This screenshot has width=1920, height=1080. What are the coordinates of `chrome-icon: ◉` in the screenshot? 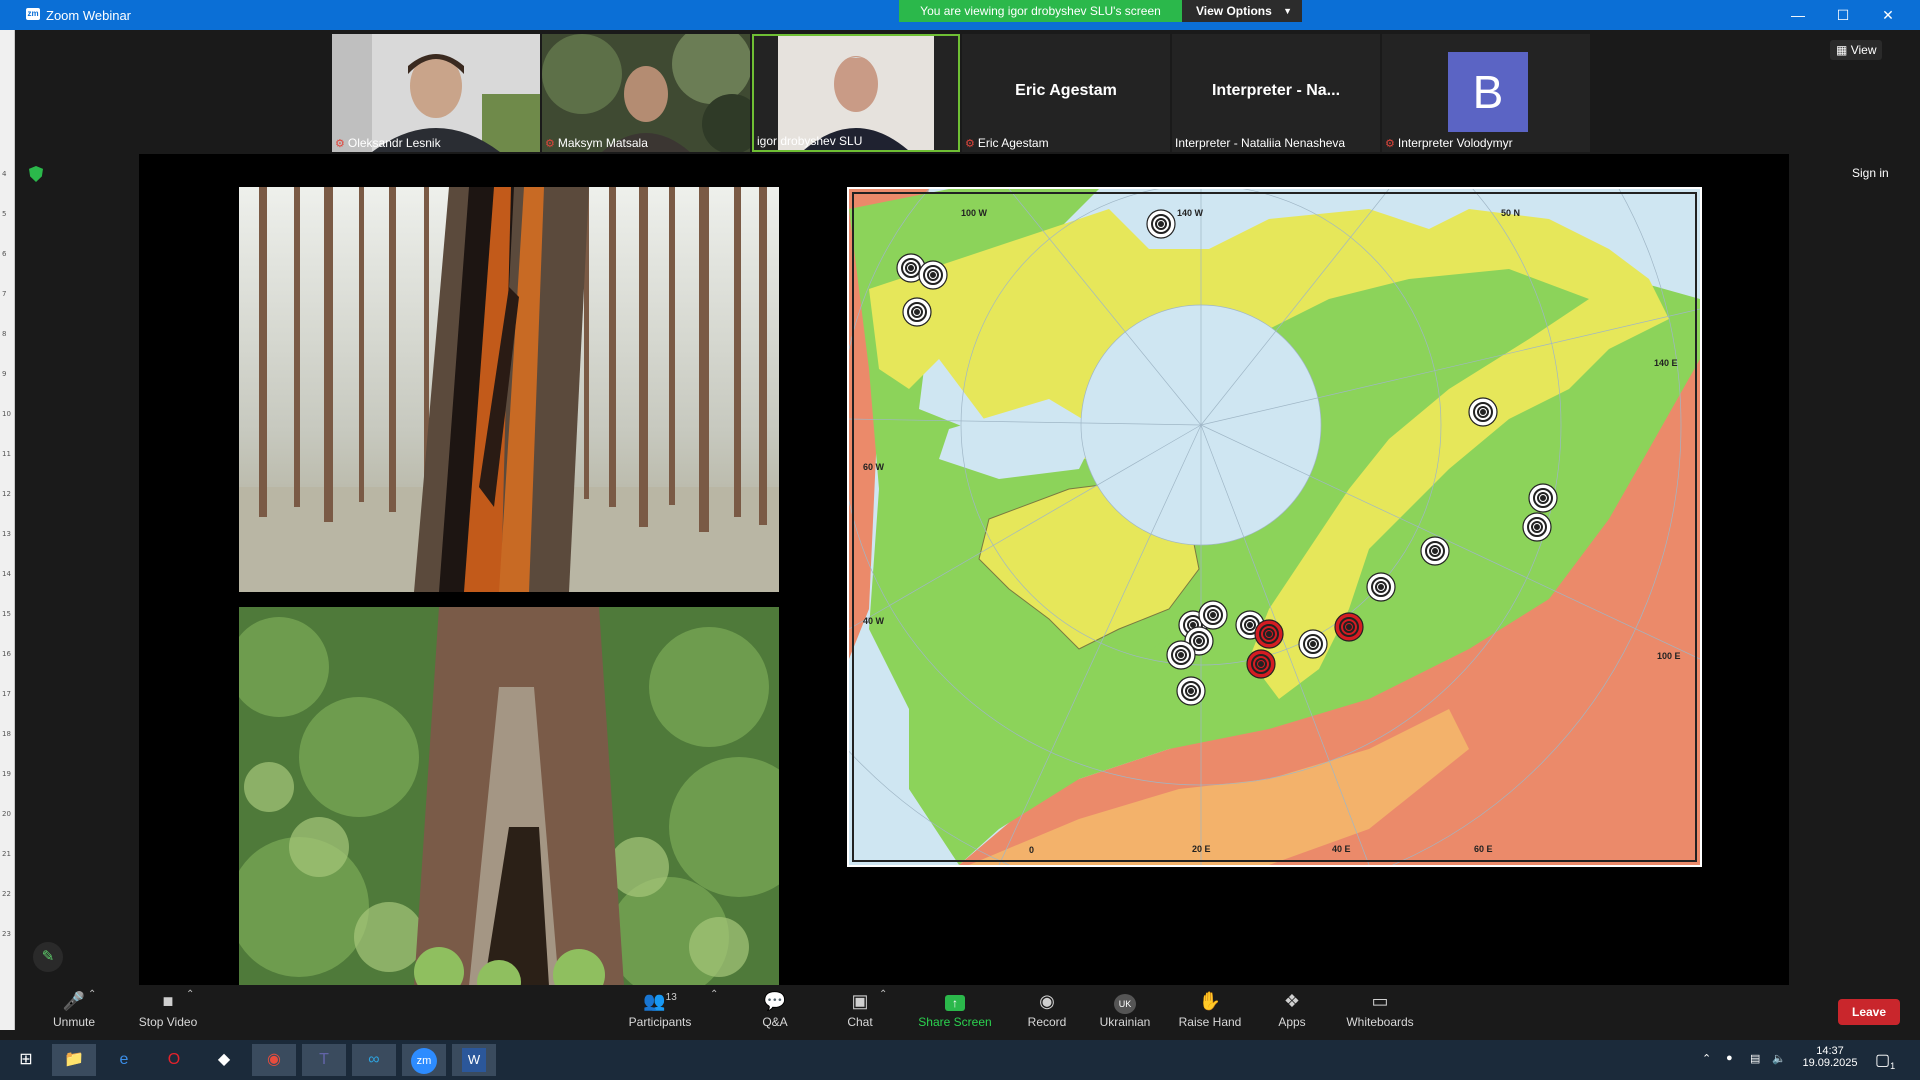 It's located at (274, 1060).